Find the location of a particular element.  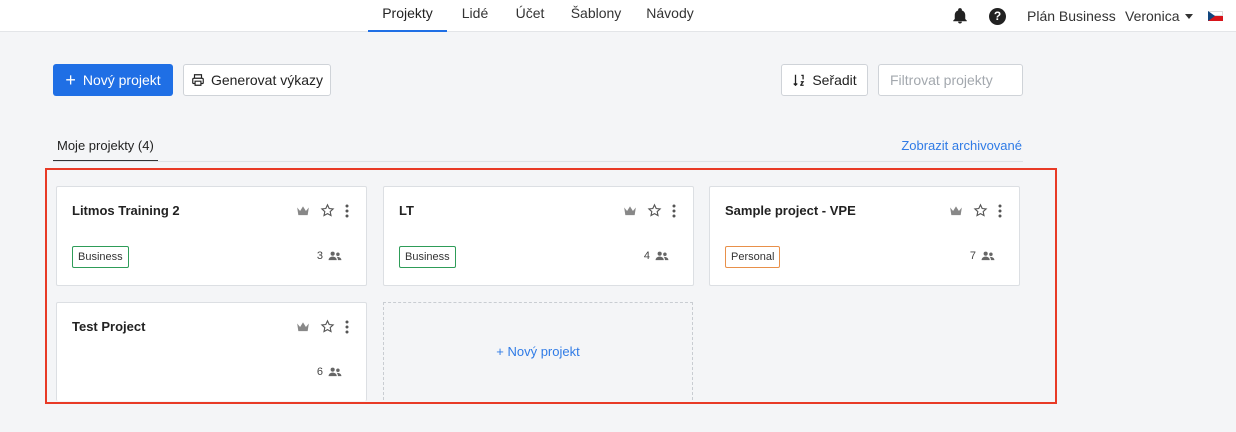

czech-flag-icon is located at coordinates (1215, 16).